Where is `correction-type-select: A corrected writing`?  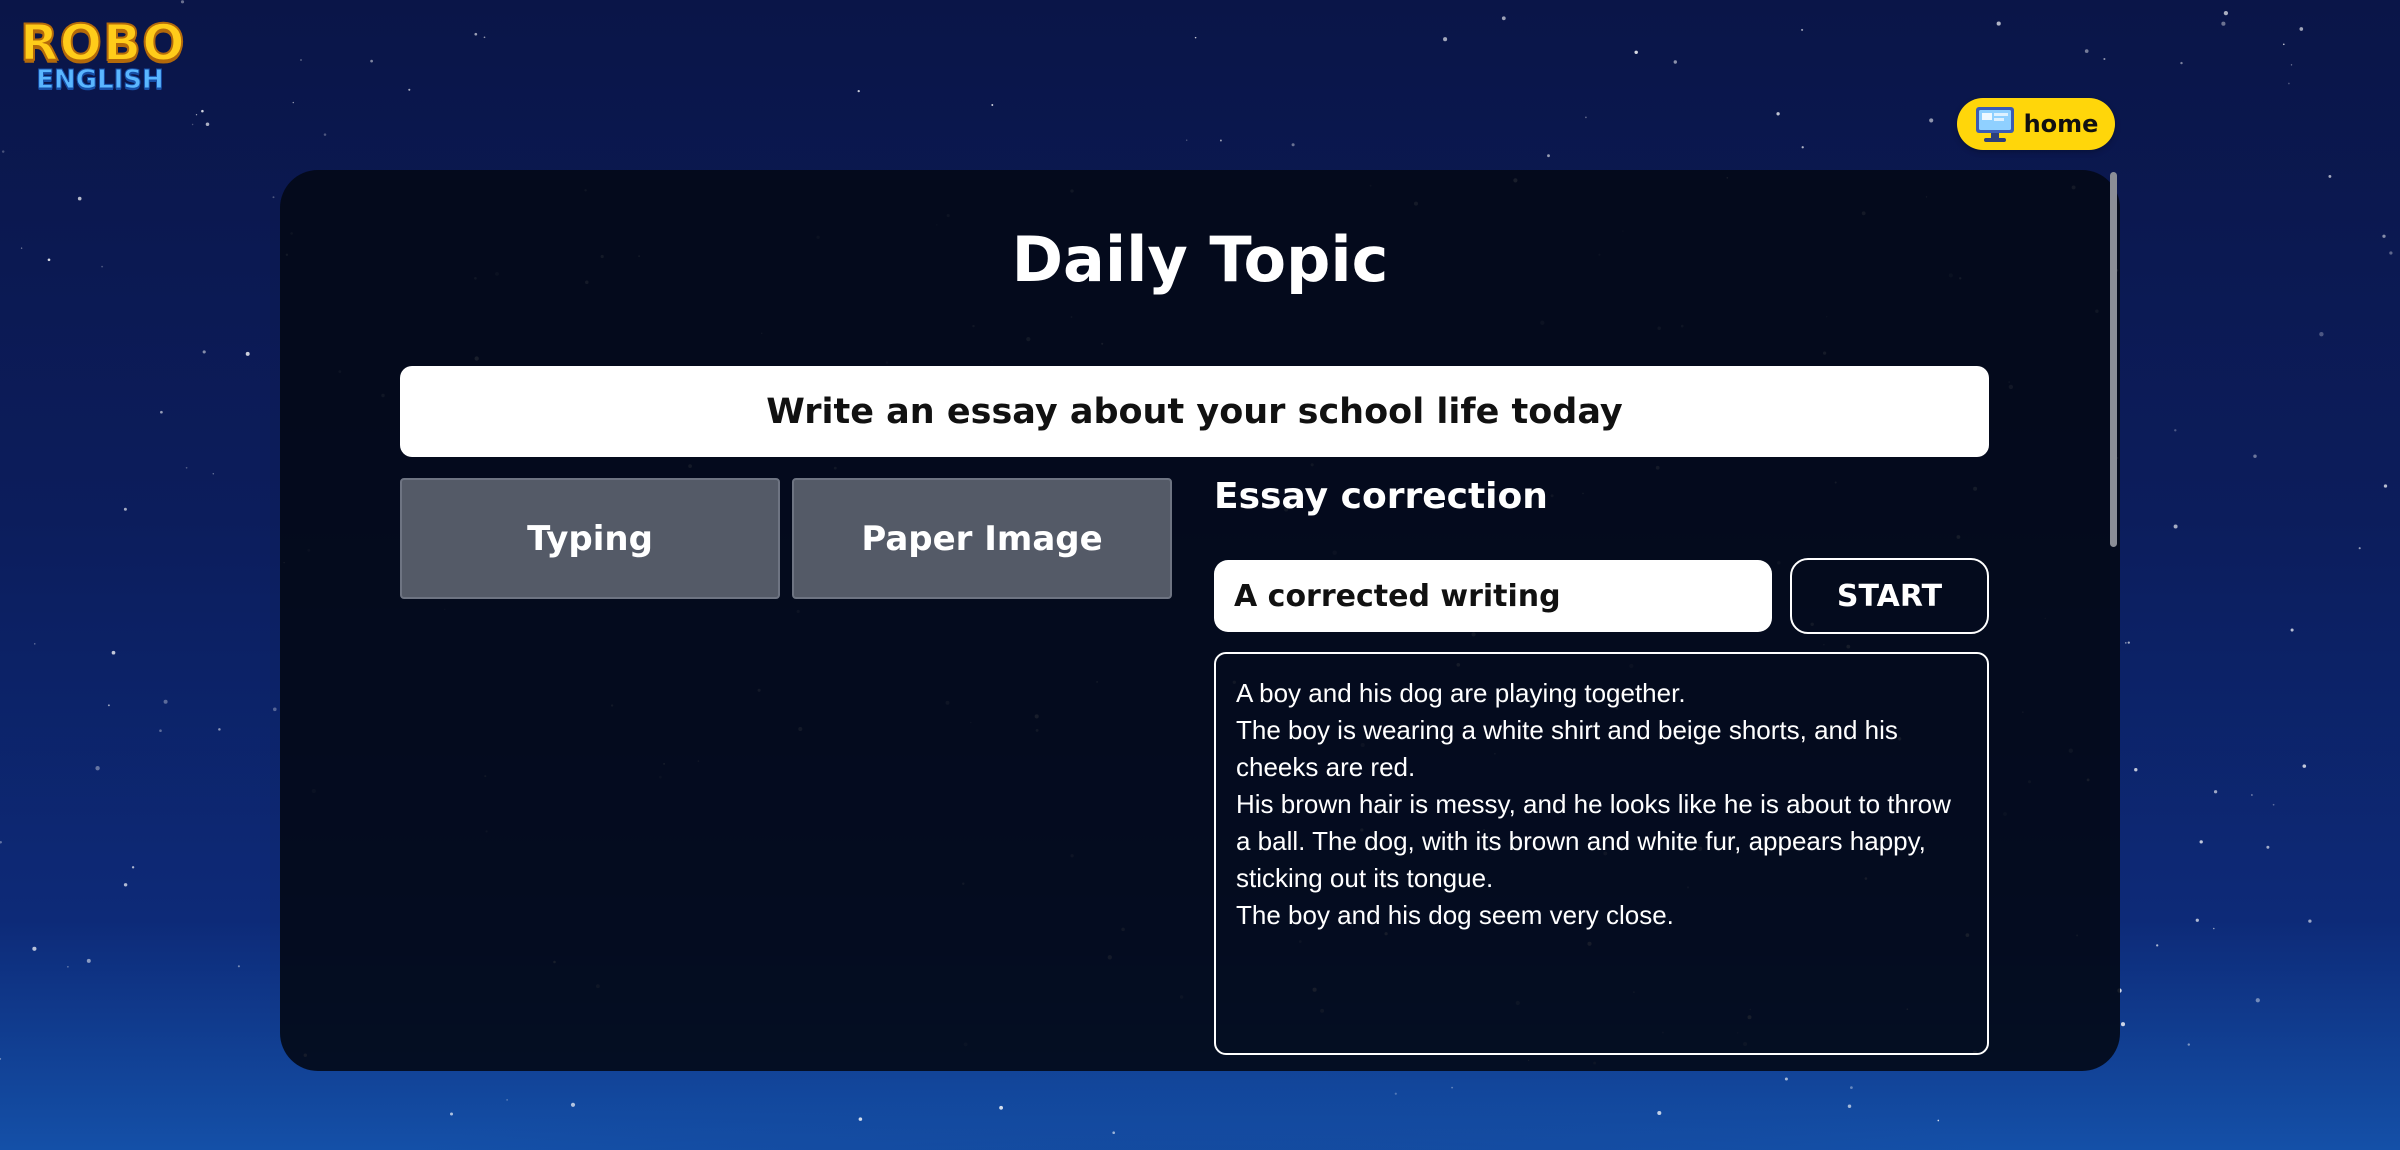
correction-type-select: A corrected writing is located at coordinates (1493, 596).